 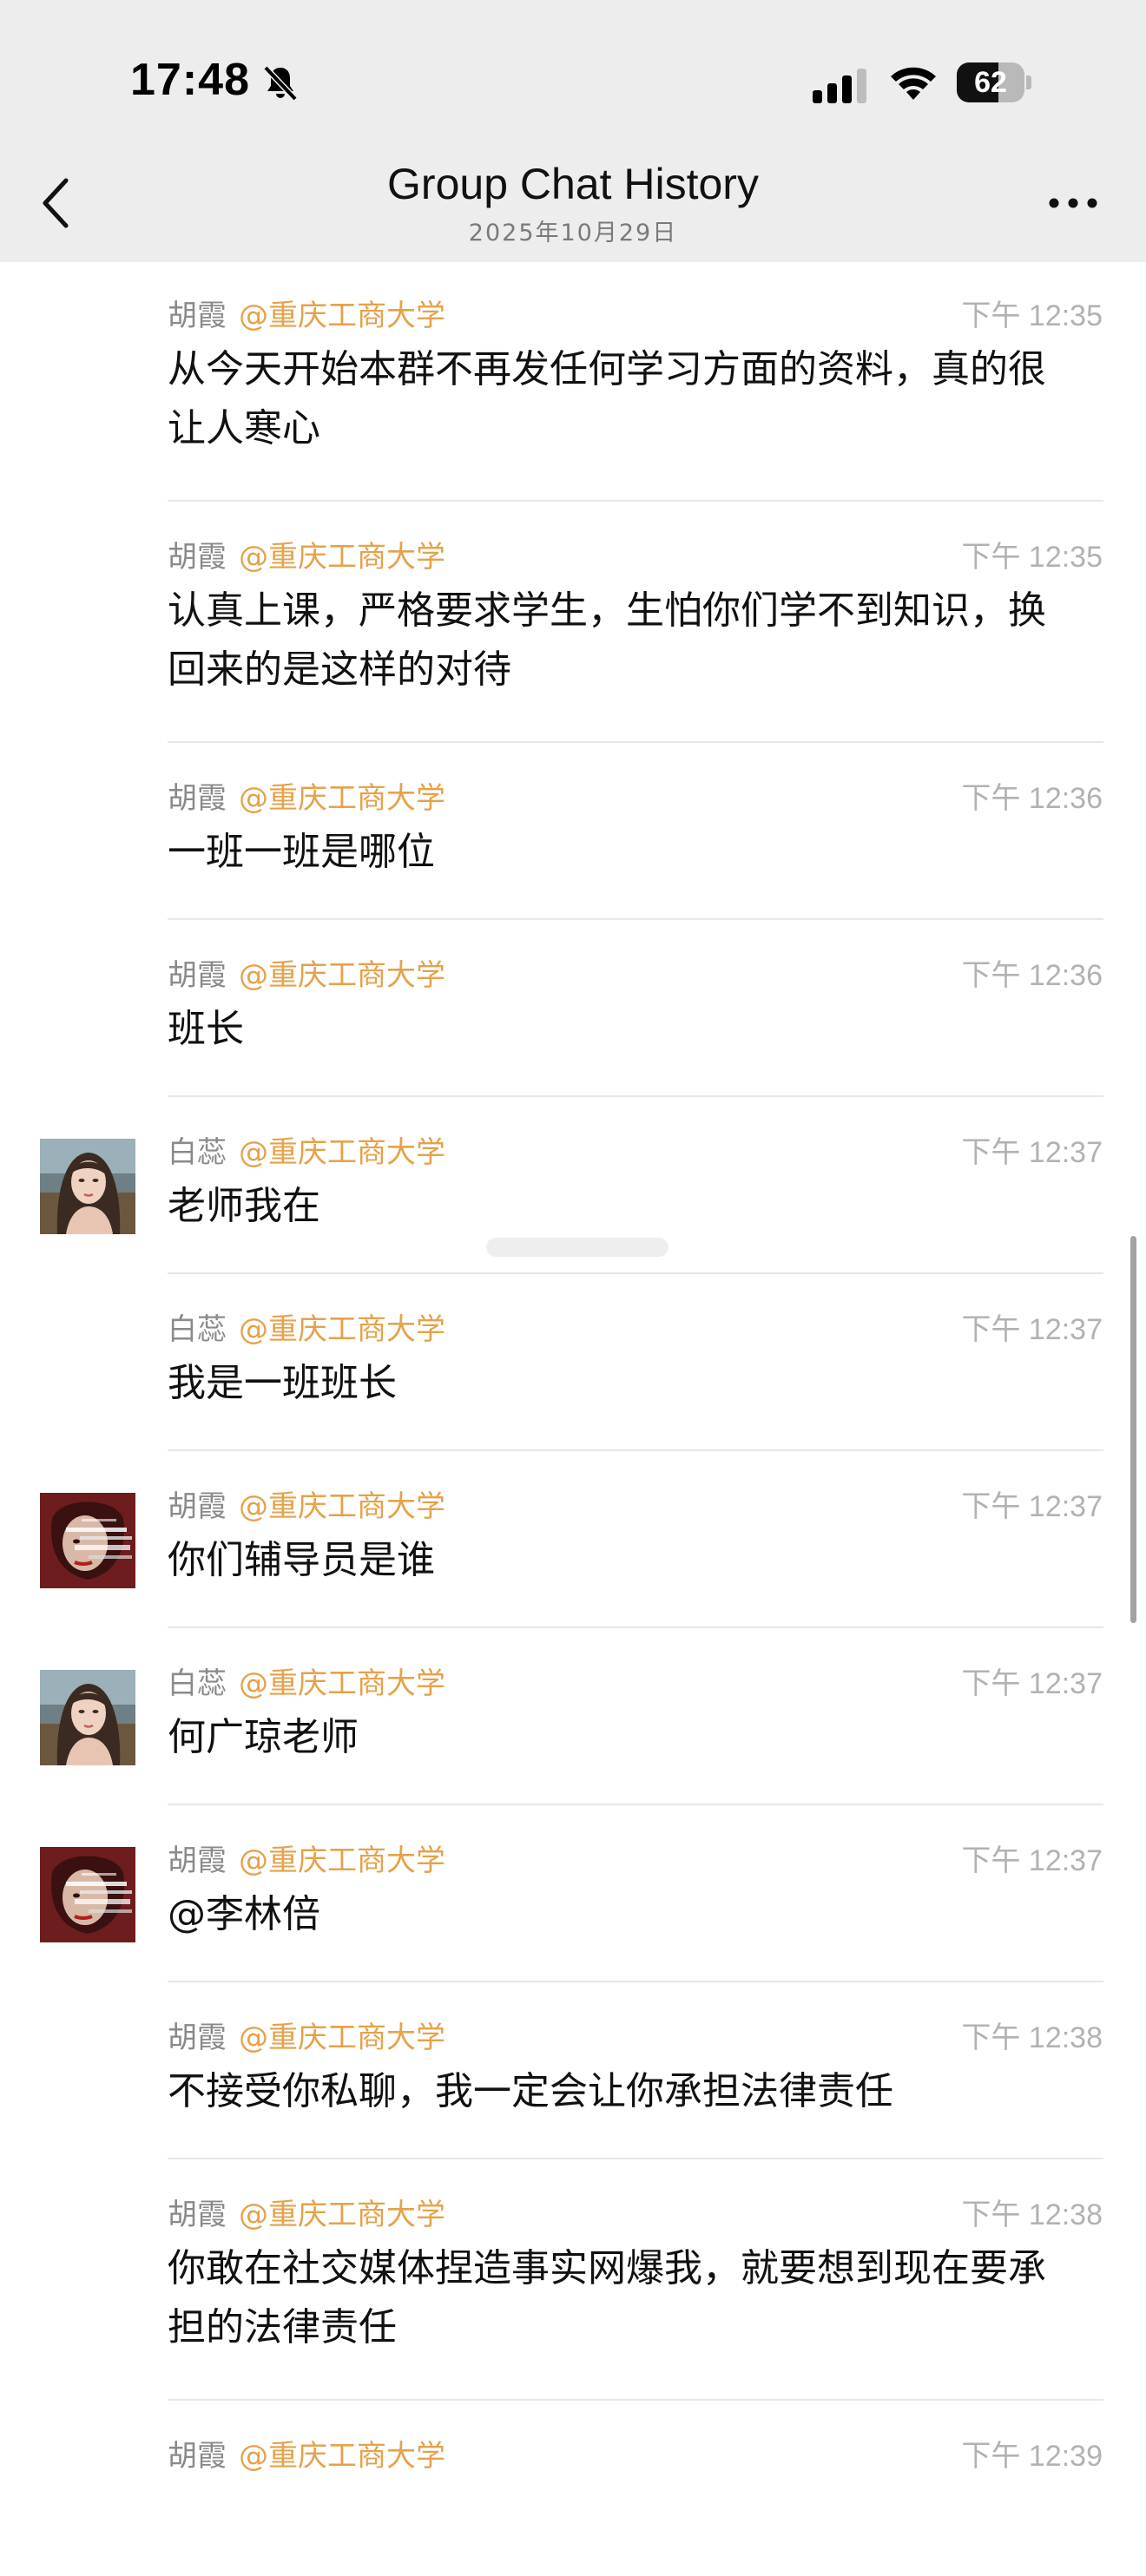 I want to click on page-subtitle-date: 2025年10月29日, so click(x=573, y=233).